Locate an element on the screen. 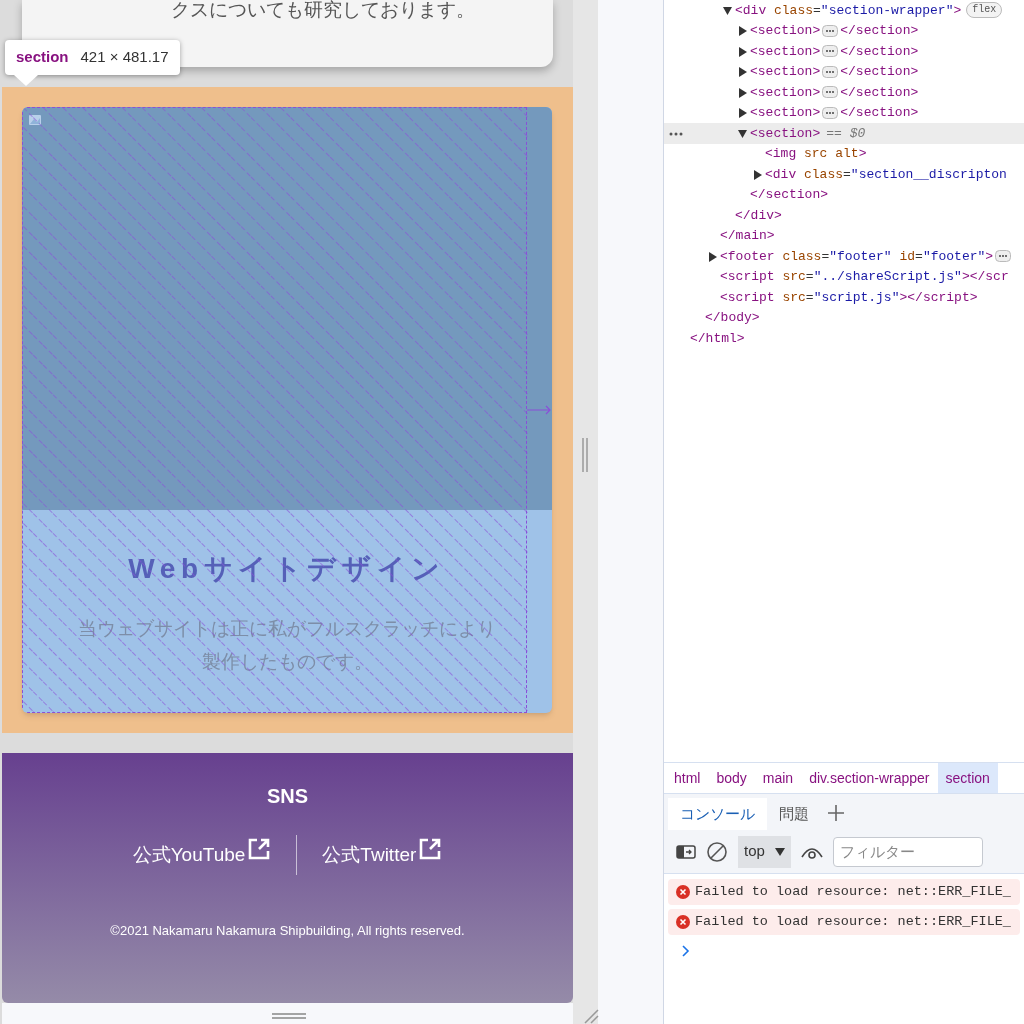 This screenshot has width=1024, height=1024. element-size-text: 421 × 481.17 is located at coordinates (124, 57).